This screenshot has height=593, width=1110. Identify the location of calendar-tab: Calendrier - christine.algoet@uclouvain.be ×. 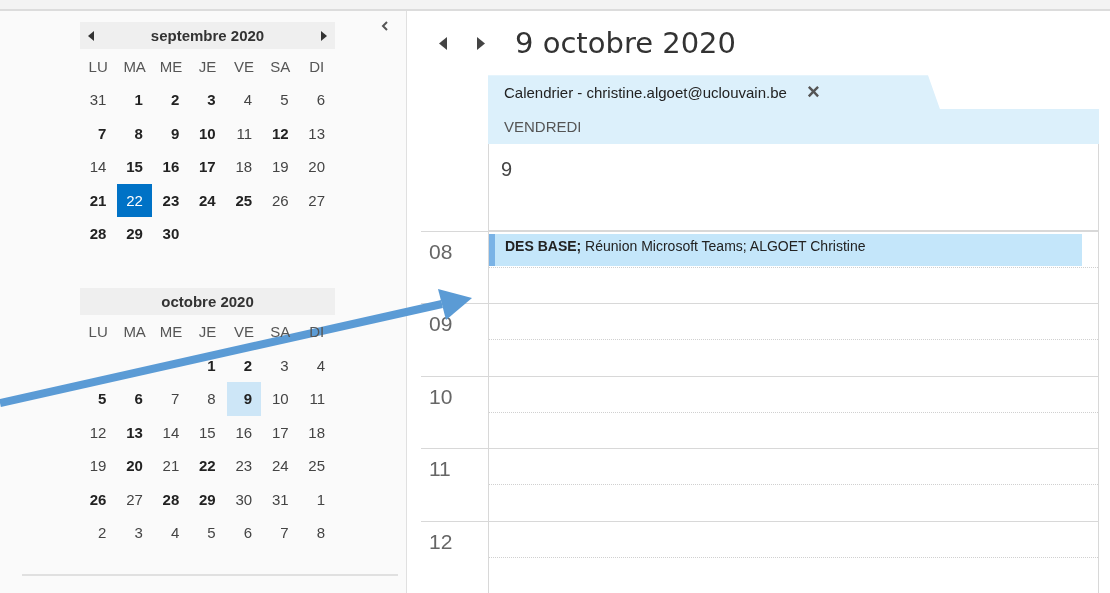
(714, 92).